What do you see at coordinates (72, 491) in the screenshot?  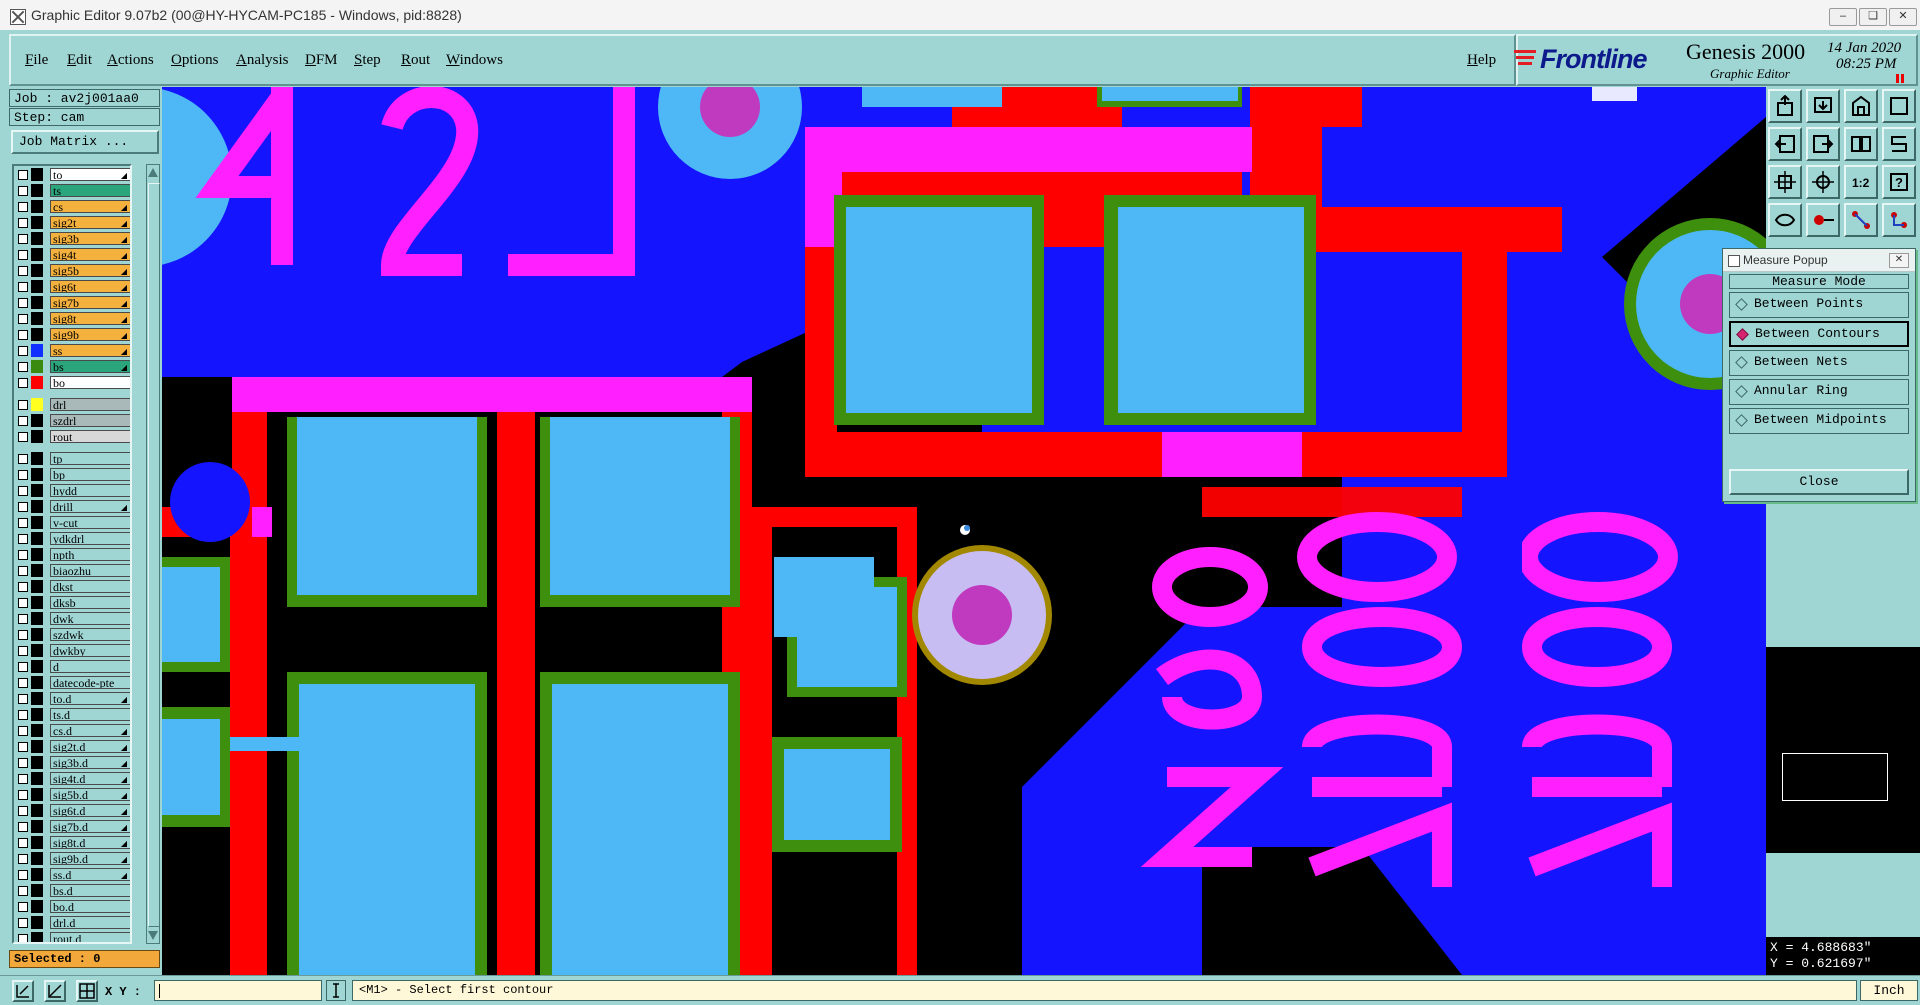 I see `layer-row-hydd: hydd` at bounding box center [72, 491].